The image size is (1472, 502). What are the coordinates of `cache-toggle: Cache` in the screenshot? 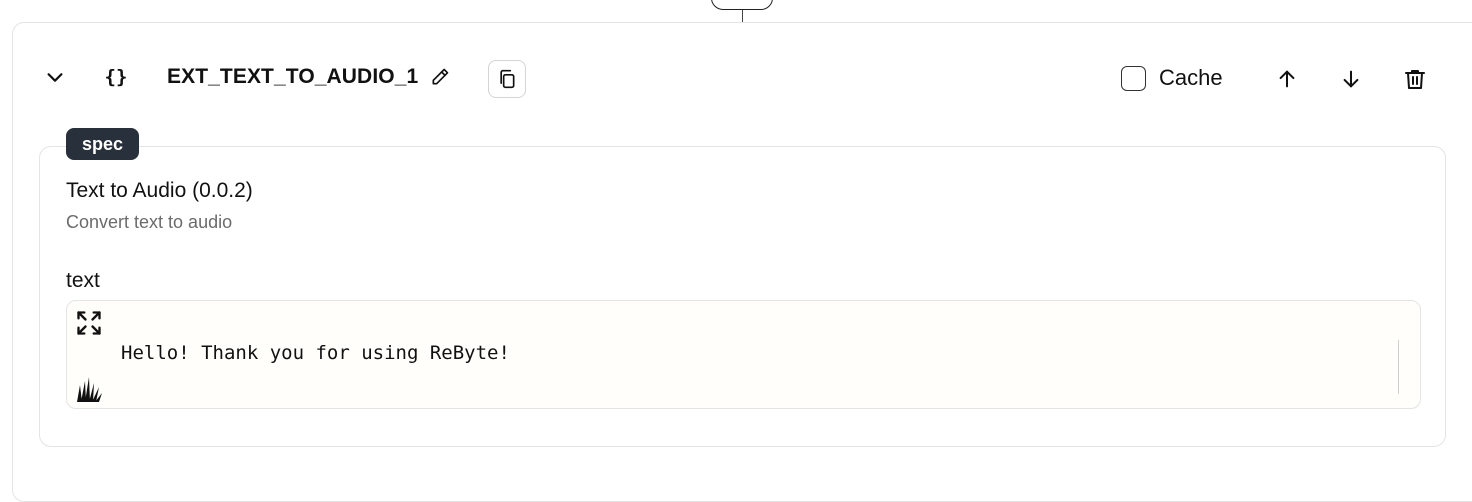 It's located at (1172, 78).